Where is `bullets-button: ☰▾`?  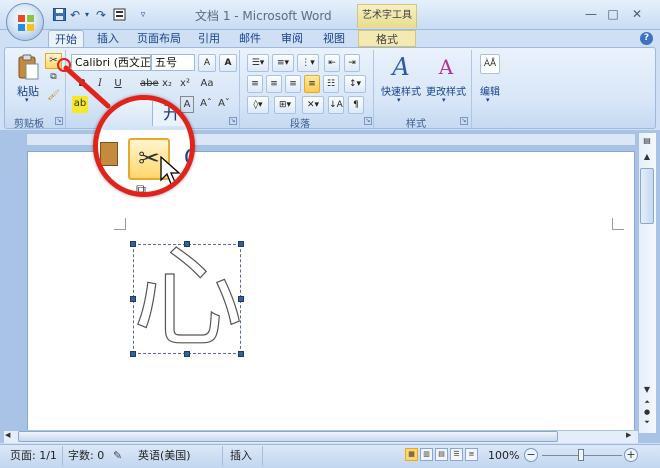
bullets-button: ☰▾ is located at coordinates (258, 63).